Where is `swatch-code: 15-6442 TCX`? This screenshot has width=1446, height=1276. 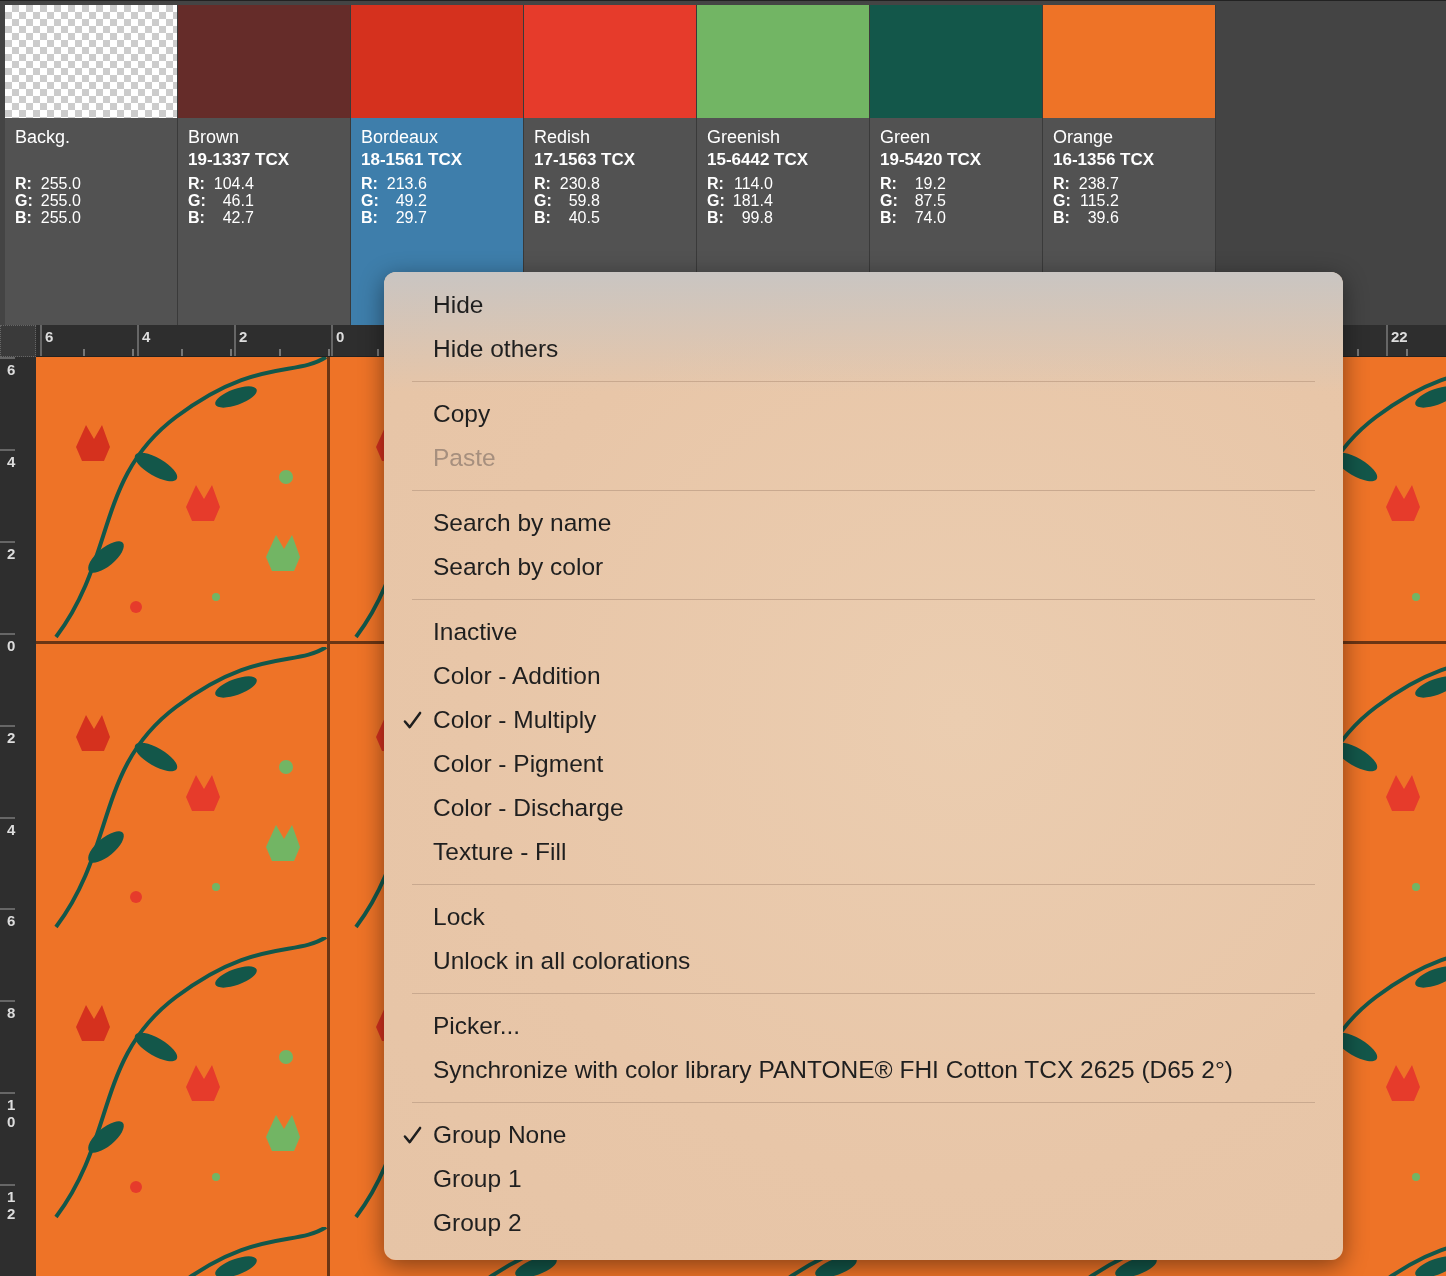
swatch-code: 15-6442 TCX is located at coordinates (758, 160).